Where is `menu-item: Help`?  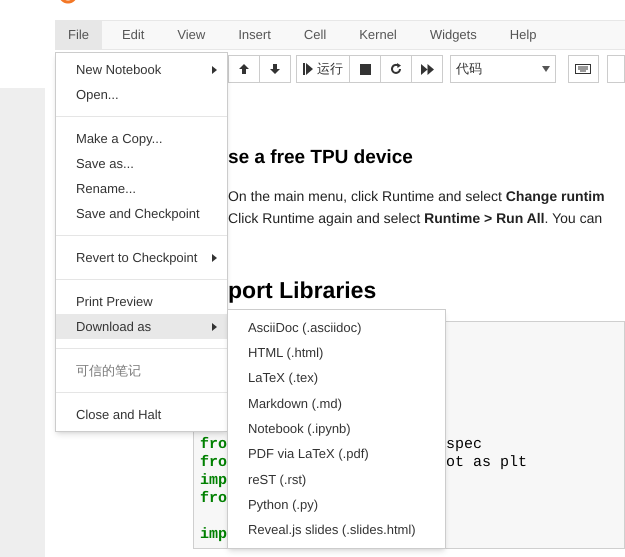 menu-item: Help is located at coordinates (523, 35).